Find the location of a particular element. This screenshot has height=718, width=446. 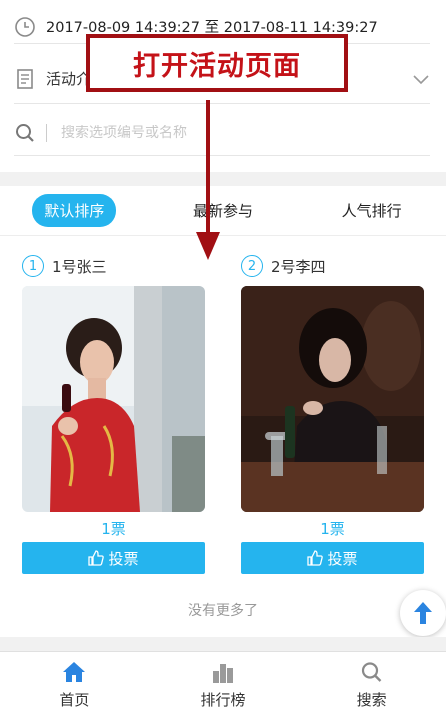

tab-home-label: 首页 is located at coordinates (74, 699).